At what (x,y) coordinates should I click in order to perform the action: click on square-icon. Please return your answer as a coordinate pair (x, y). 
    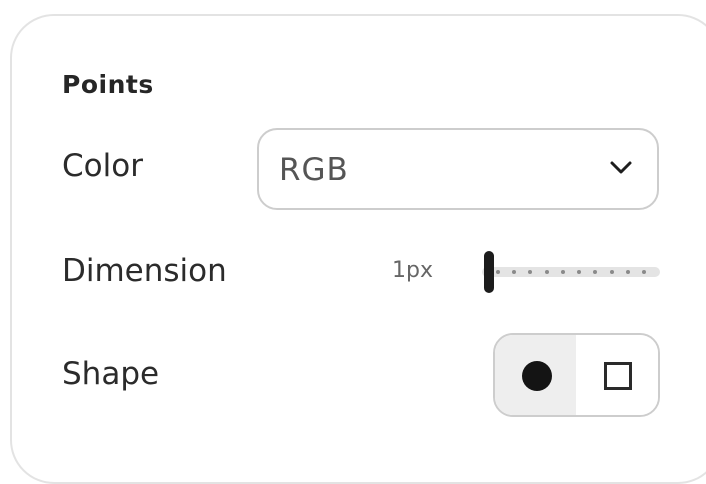
    Looking at the image, I should click on (618, 376).